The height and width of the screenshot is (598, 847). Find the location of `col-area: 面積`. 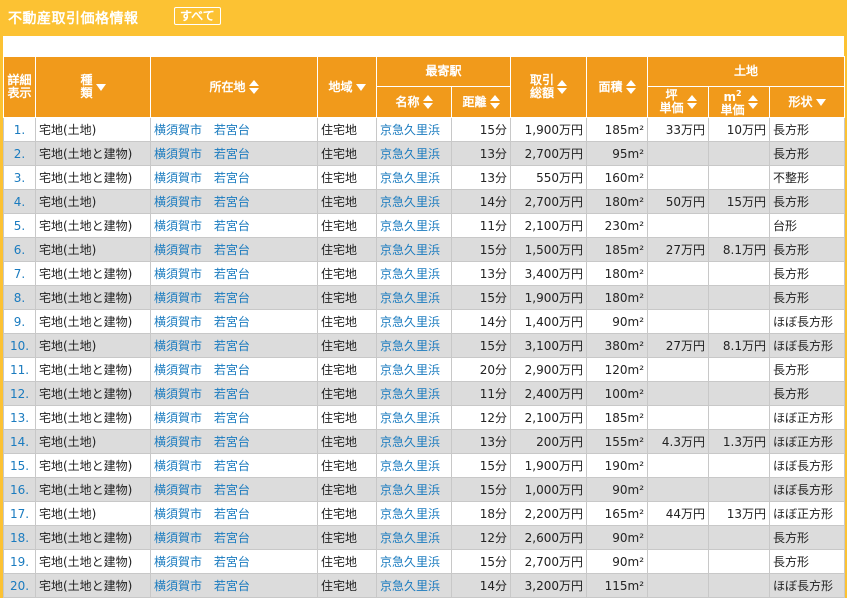

col-area: 面積 is located at coordinates (617, 87).